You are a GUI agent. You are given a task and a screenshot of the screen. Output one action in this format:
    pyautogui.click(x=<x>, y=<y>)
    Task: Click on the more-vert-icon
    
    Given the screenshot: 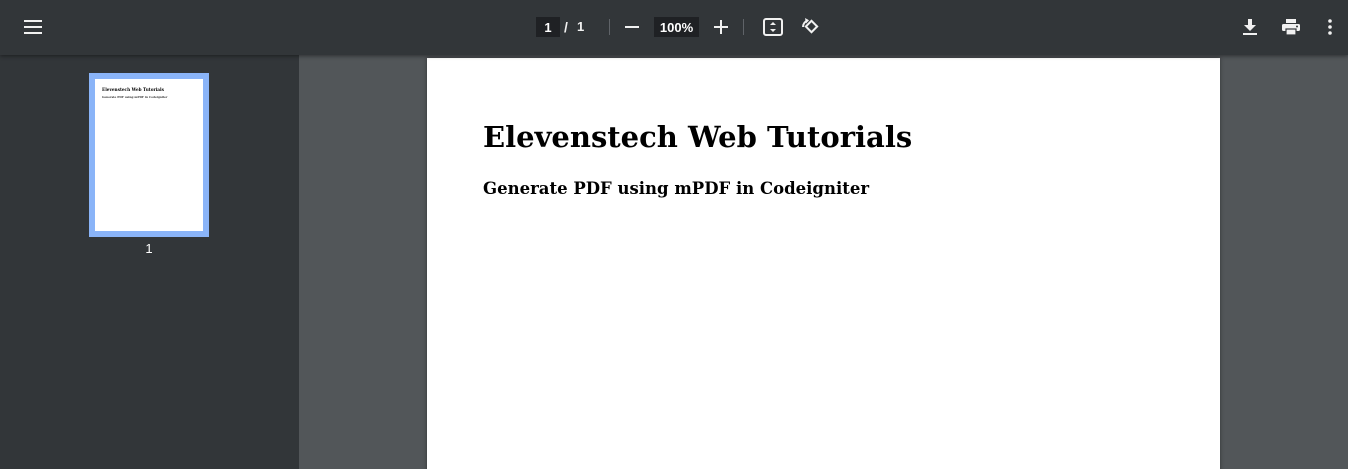 What is the action you would take?
    pyautogui.click(x=1330, y=27)
    